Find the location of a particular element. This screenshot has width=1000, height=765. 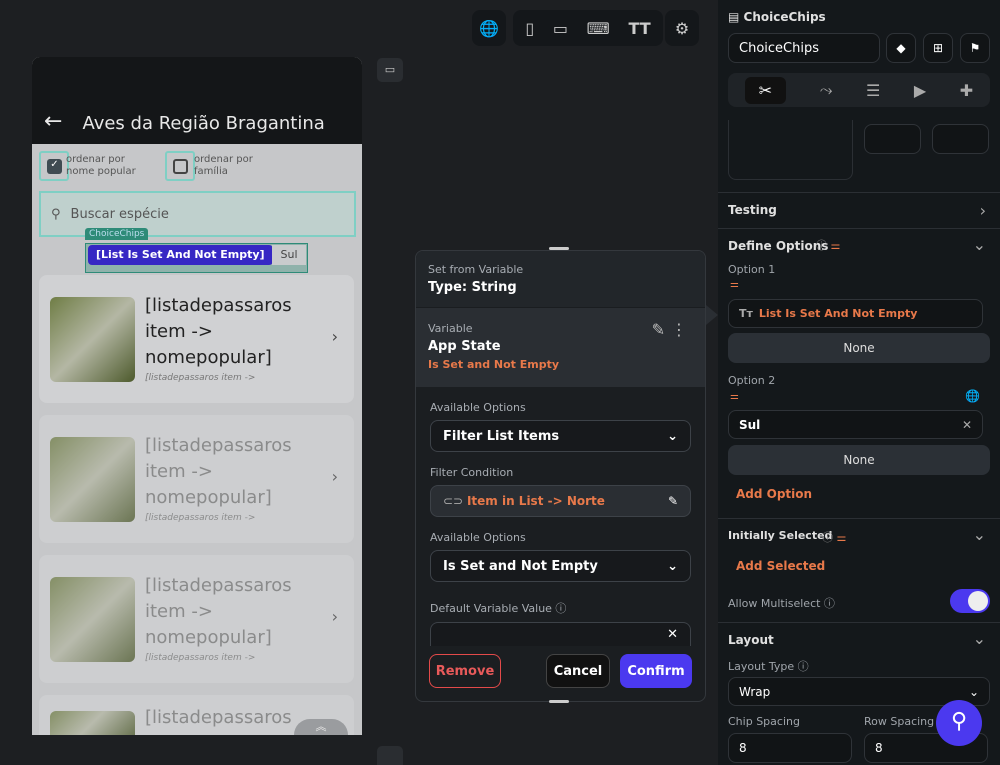

available-options-select: Filter List Items ⌄ is located at coordinates (560, 436).